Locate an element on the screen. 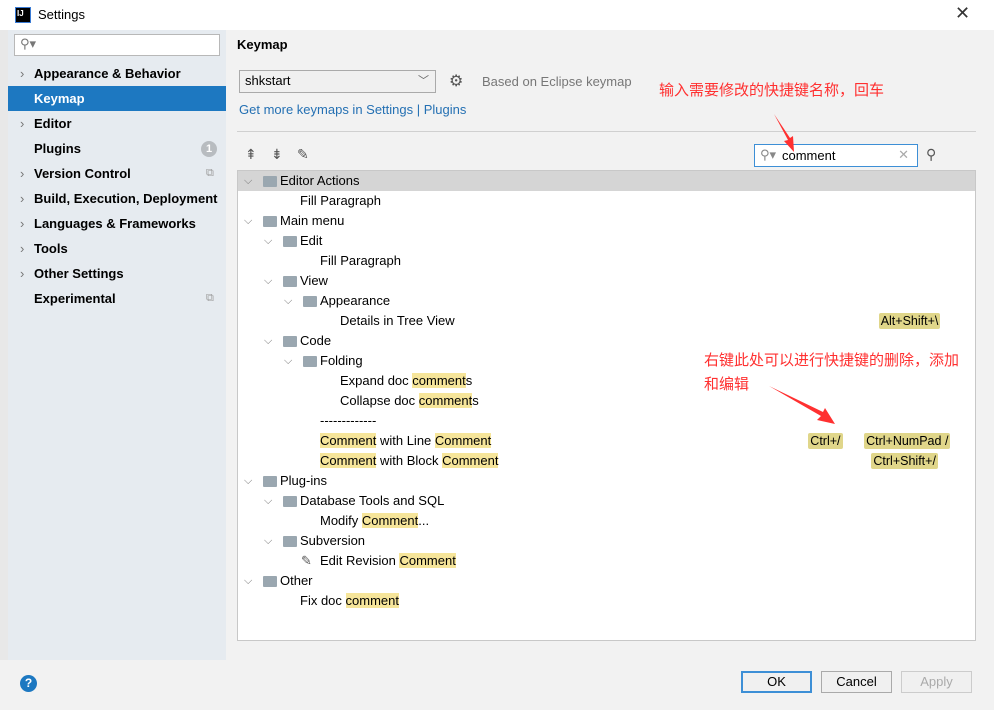  keymap-select-value: shkstart is located at coordinates (268, 80).